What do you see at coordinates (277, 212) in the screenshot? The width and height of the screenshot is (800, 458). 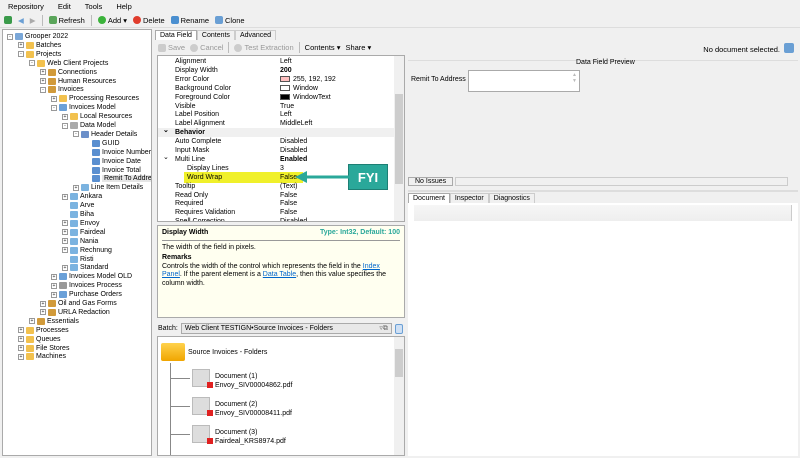 I see `property-row: Requires Validation False` at bounding box center [277, 212].